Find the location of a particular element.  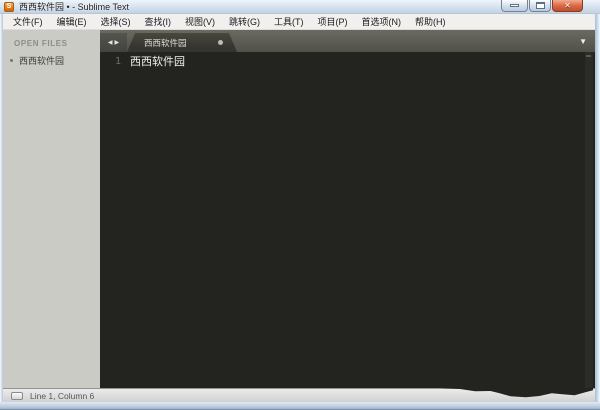

menu-item: 跳转(G) is located at coordinates (244, 21).